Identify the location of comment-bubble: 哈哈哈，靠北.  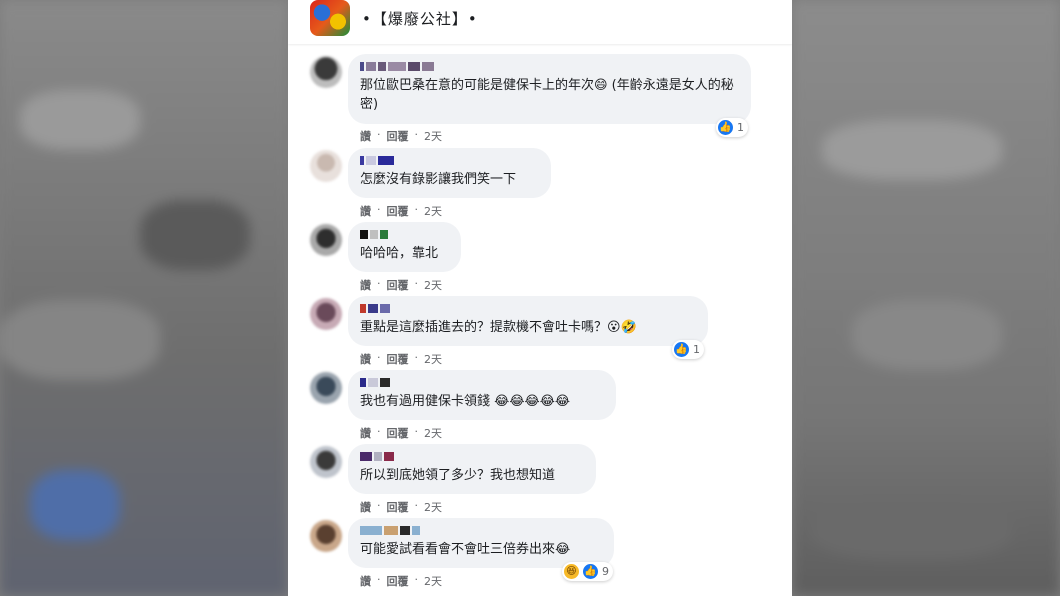
(404, 247).